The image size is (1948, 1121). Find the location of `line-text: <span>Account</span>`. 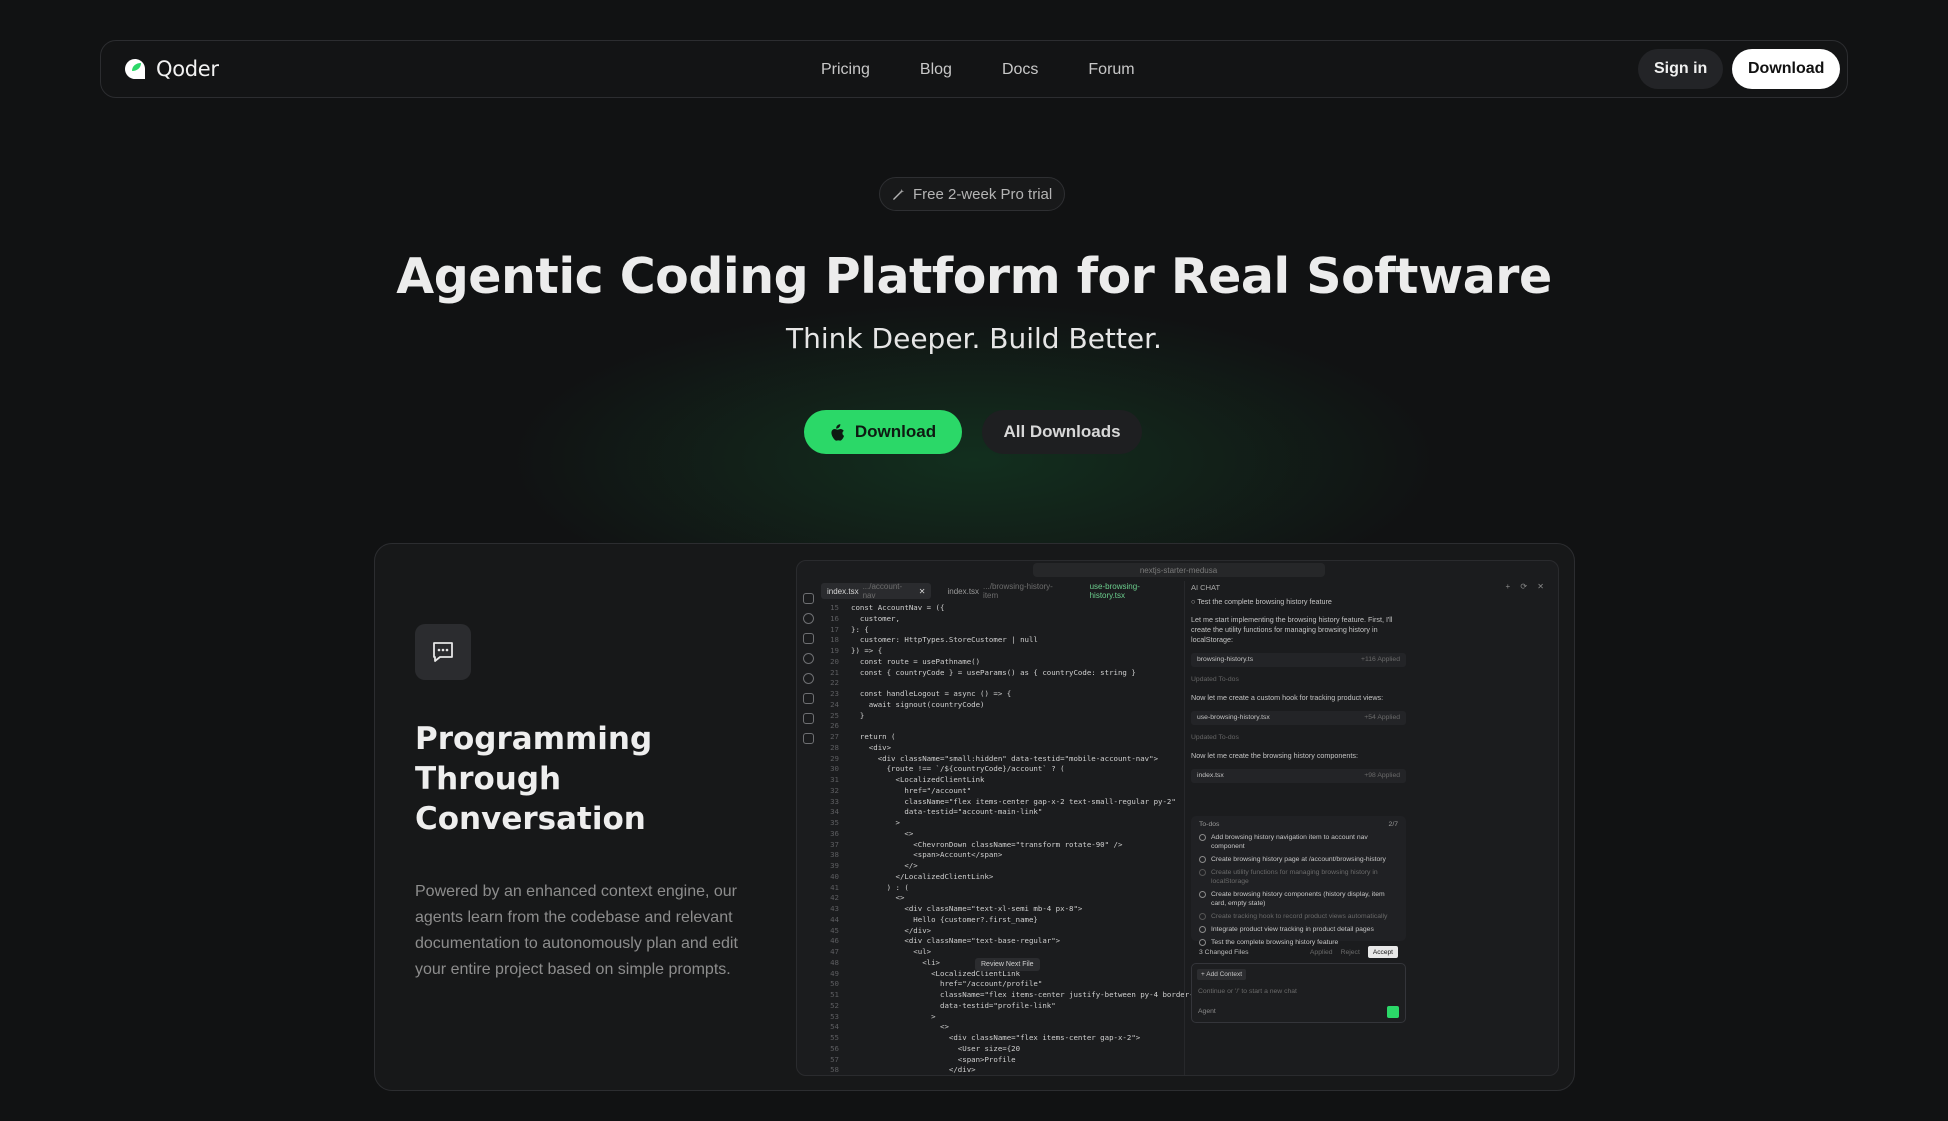

line-text: <span>Account</span> is located at coordinates (927, 855).